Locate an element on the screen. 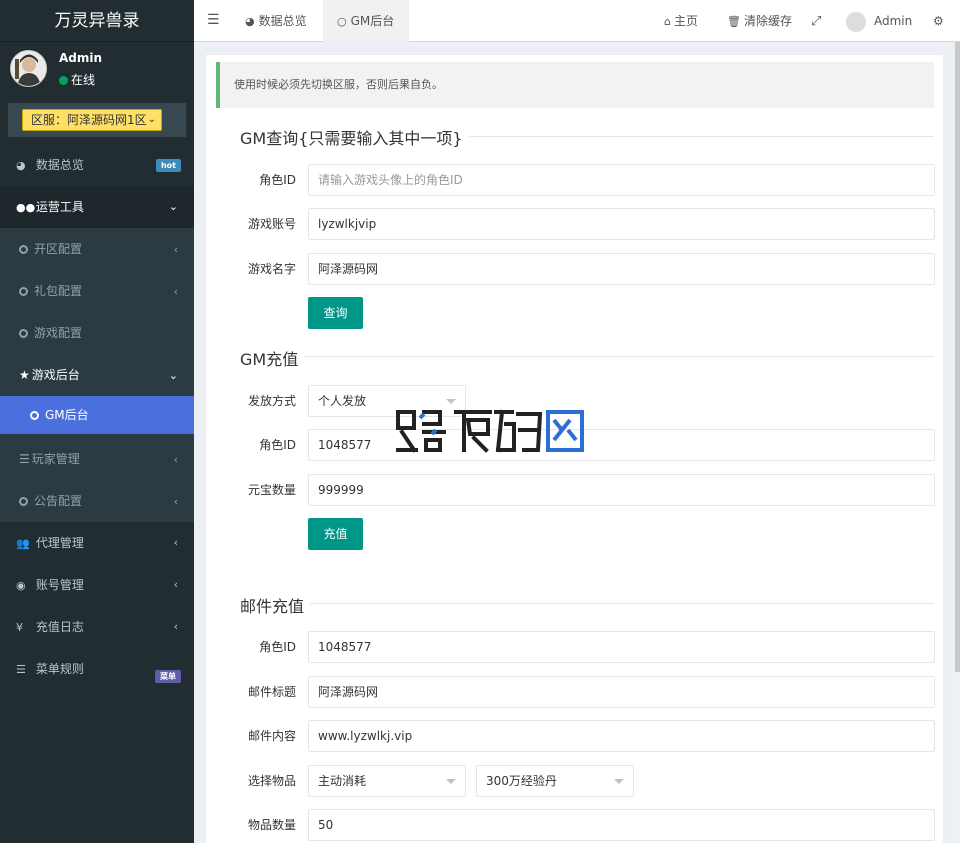 This screenshot has width=960, height=843. item-category-select: 主动消耗 is located at coordinates (387, 781).